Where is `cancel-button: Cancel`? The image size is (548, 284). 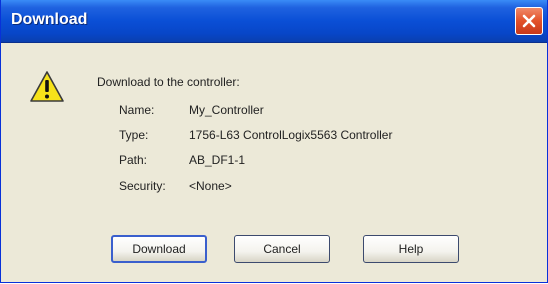 cancel-button: Cancel is located at coordinates (282, 249).